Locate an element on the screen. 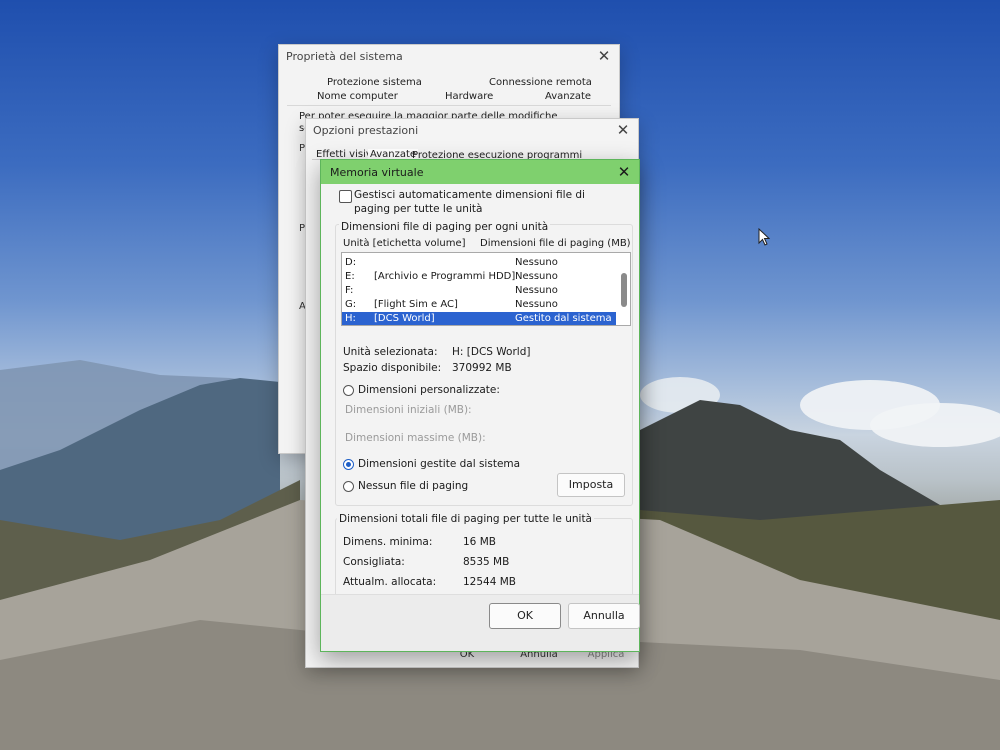  drive-label: [Archivio e Programmi HDD] is located at coordinates (445, 276).